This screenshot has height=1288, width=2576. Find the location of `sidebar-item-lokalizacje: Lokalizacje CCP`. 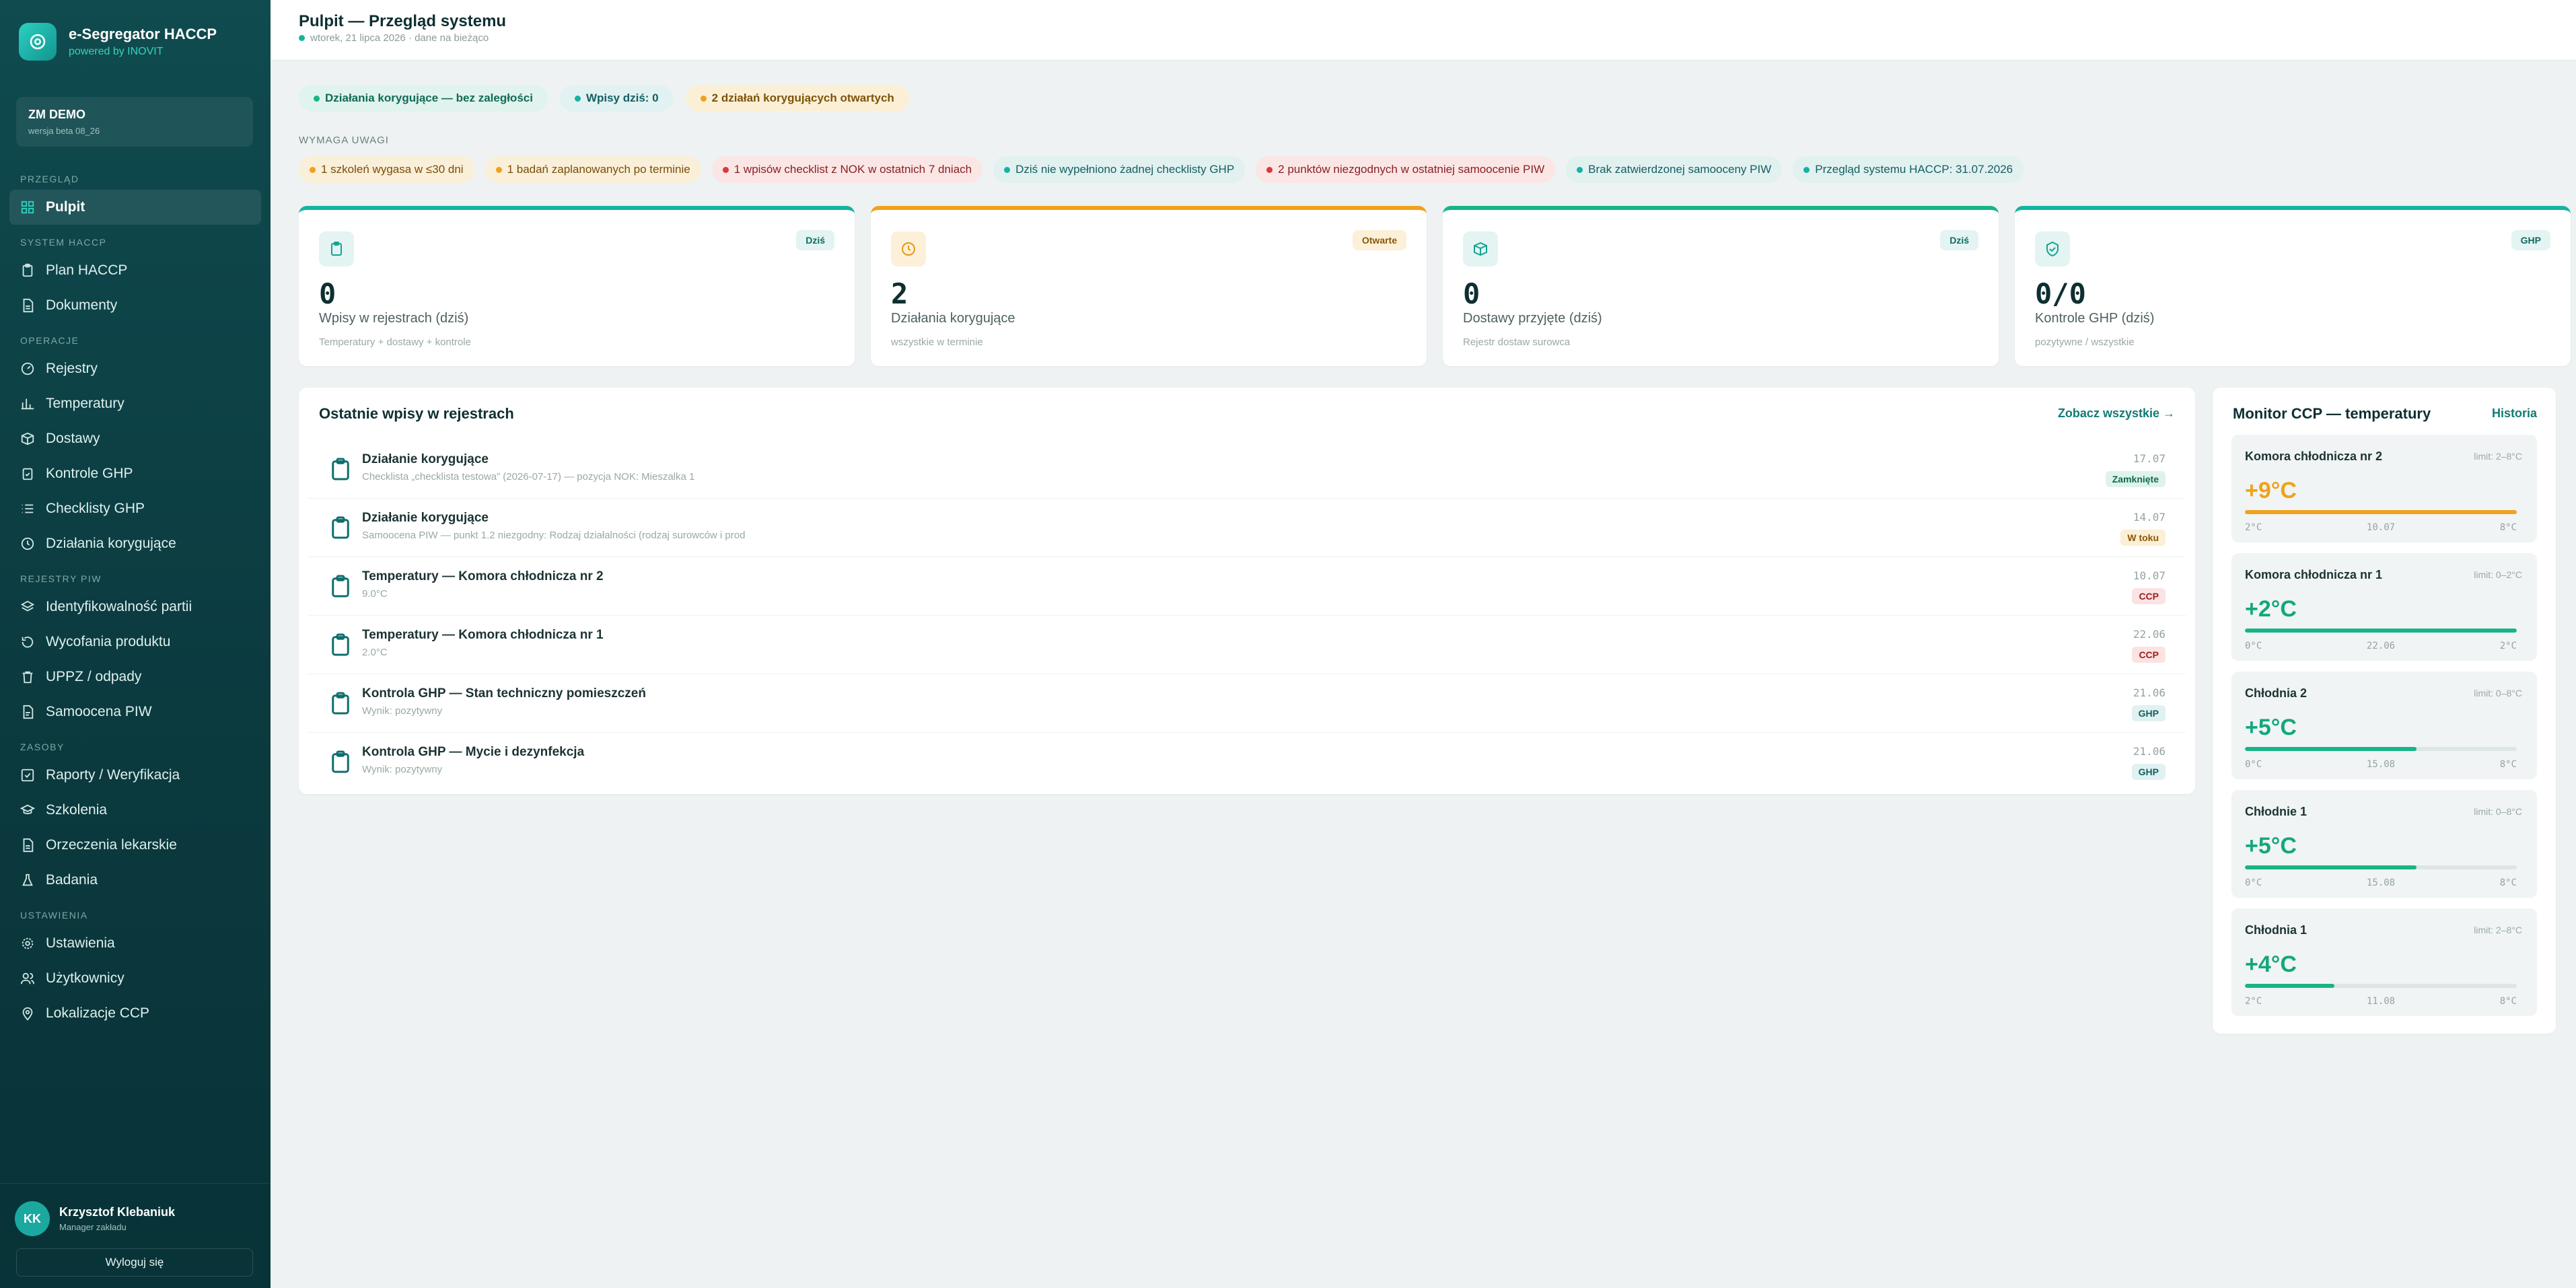

sidebar-item-lokalizacje: Lokalizacje CCP is located at coordinates (135, 1013).